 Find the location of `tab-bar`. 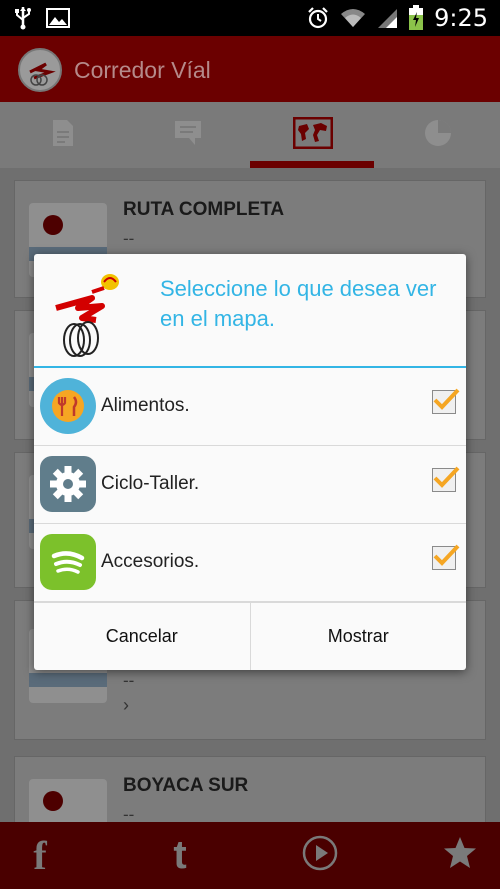

tab-bar is located at coordinates (250, 135).